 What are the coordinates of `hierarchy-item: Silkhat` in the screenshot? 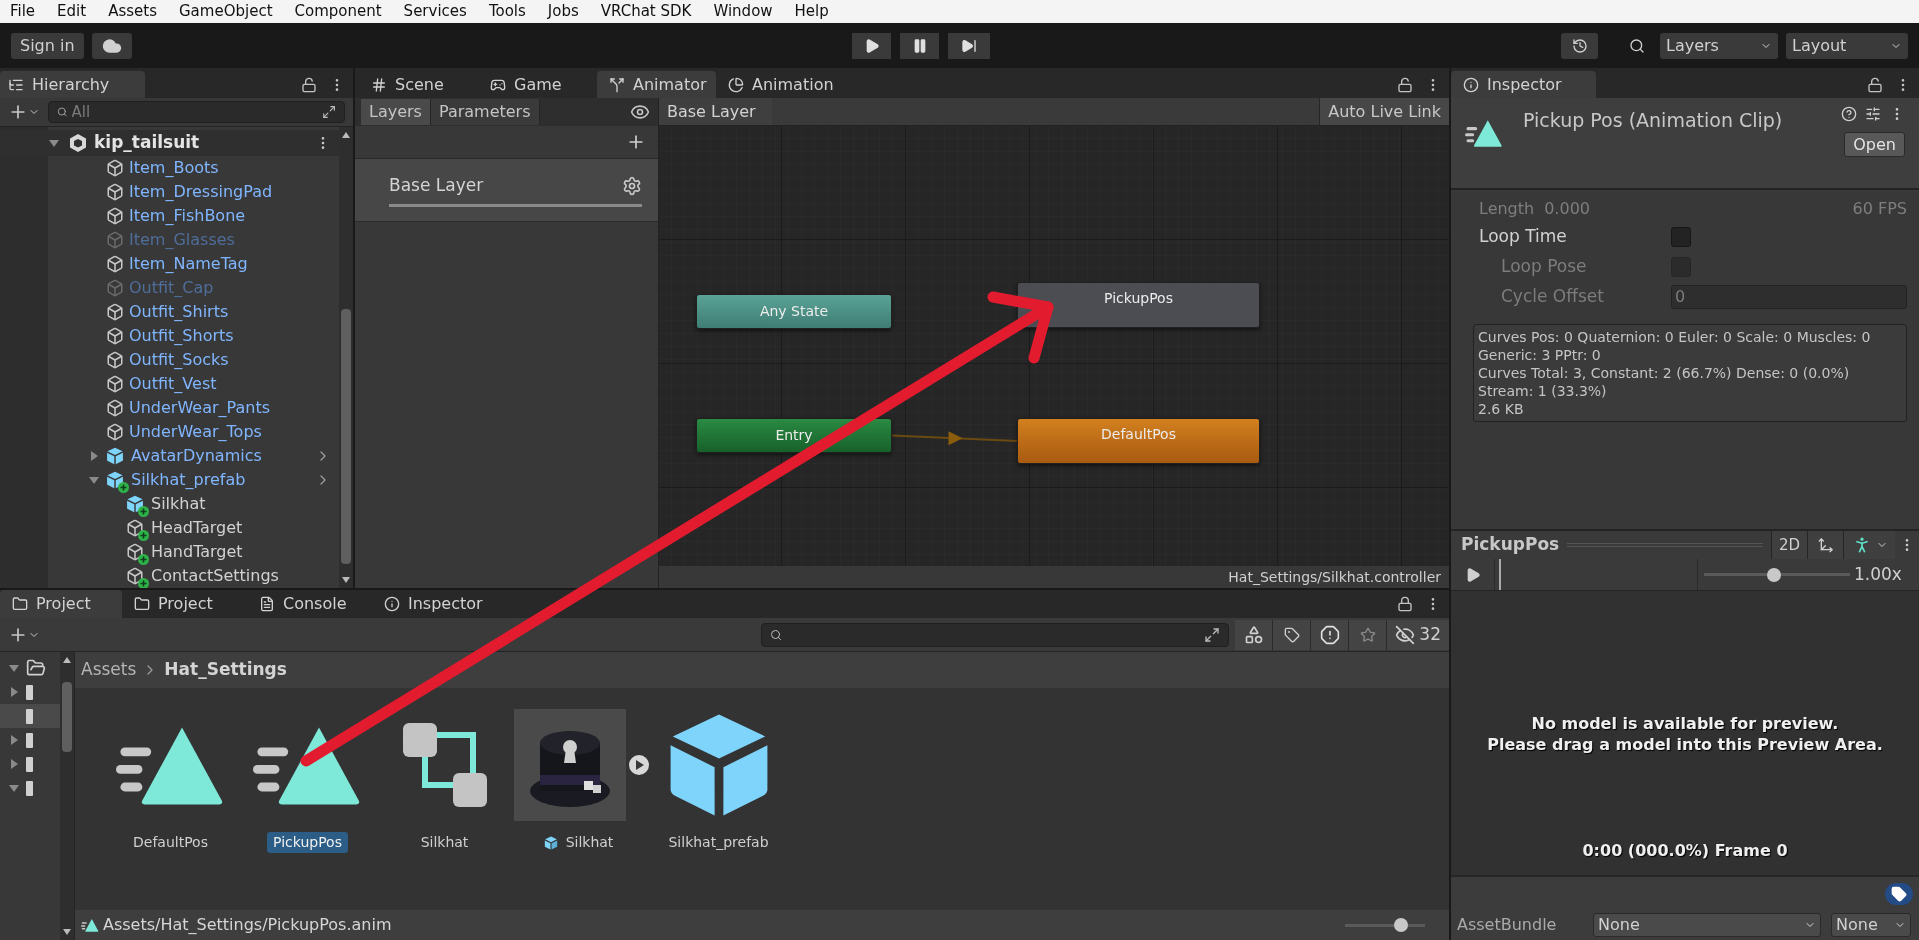 It's located at (178, 504).